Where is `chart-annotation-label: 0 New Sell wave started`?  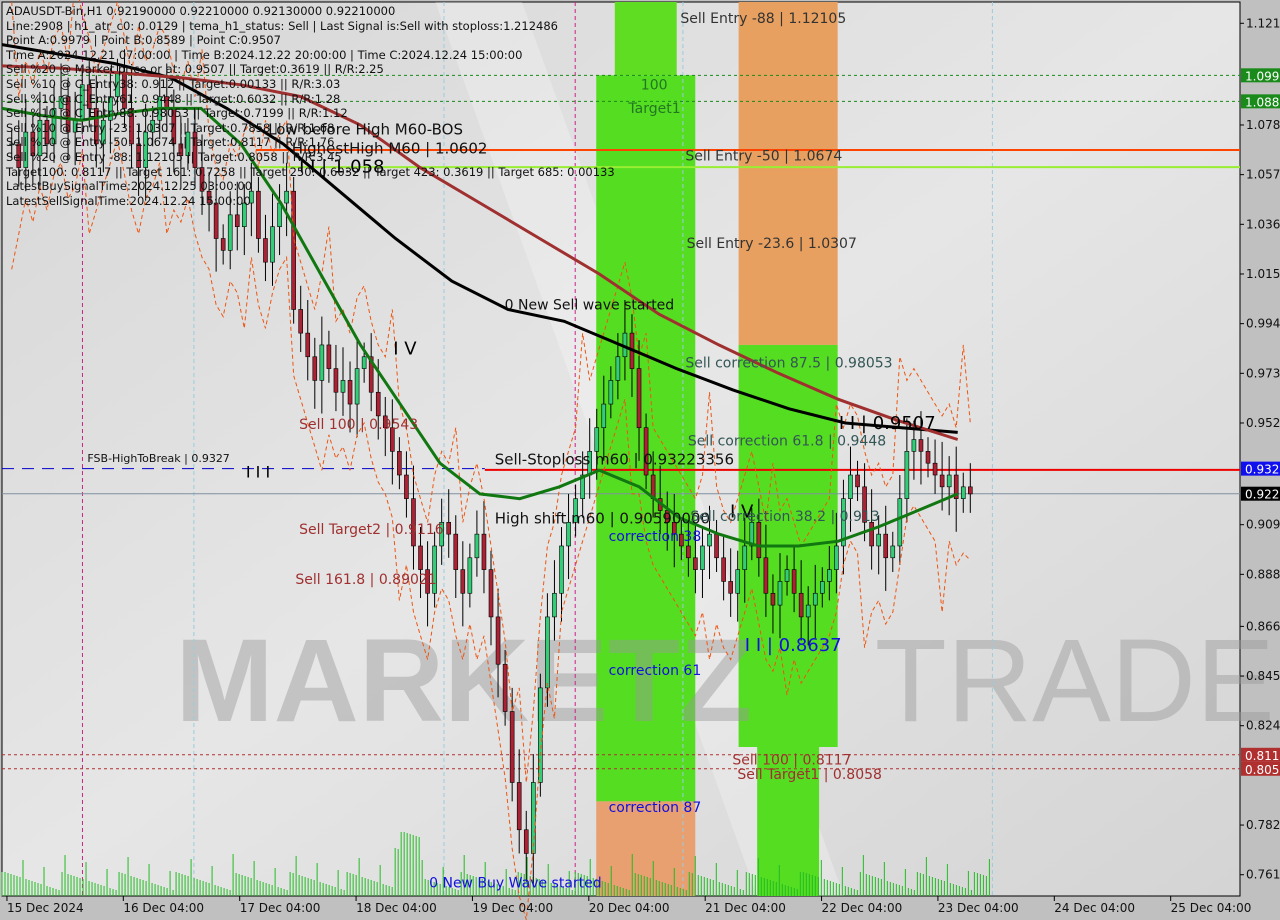 chart-annotation-label: 0 New Sell wave started is located at coordinates (590, 305).